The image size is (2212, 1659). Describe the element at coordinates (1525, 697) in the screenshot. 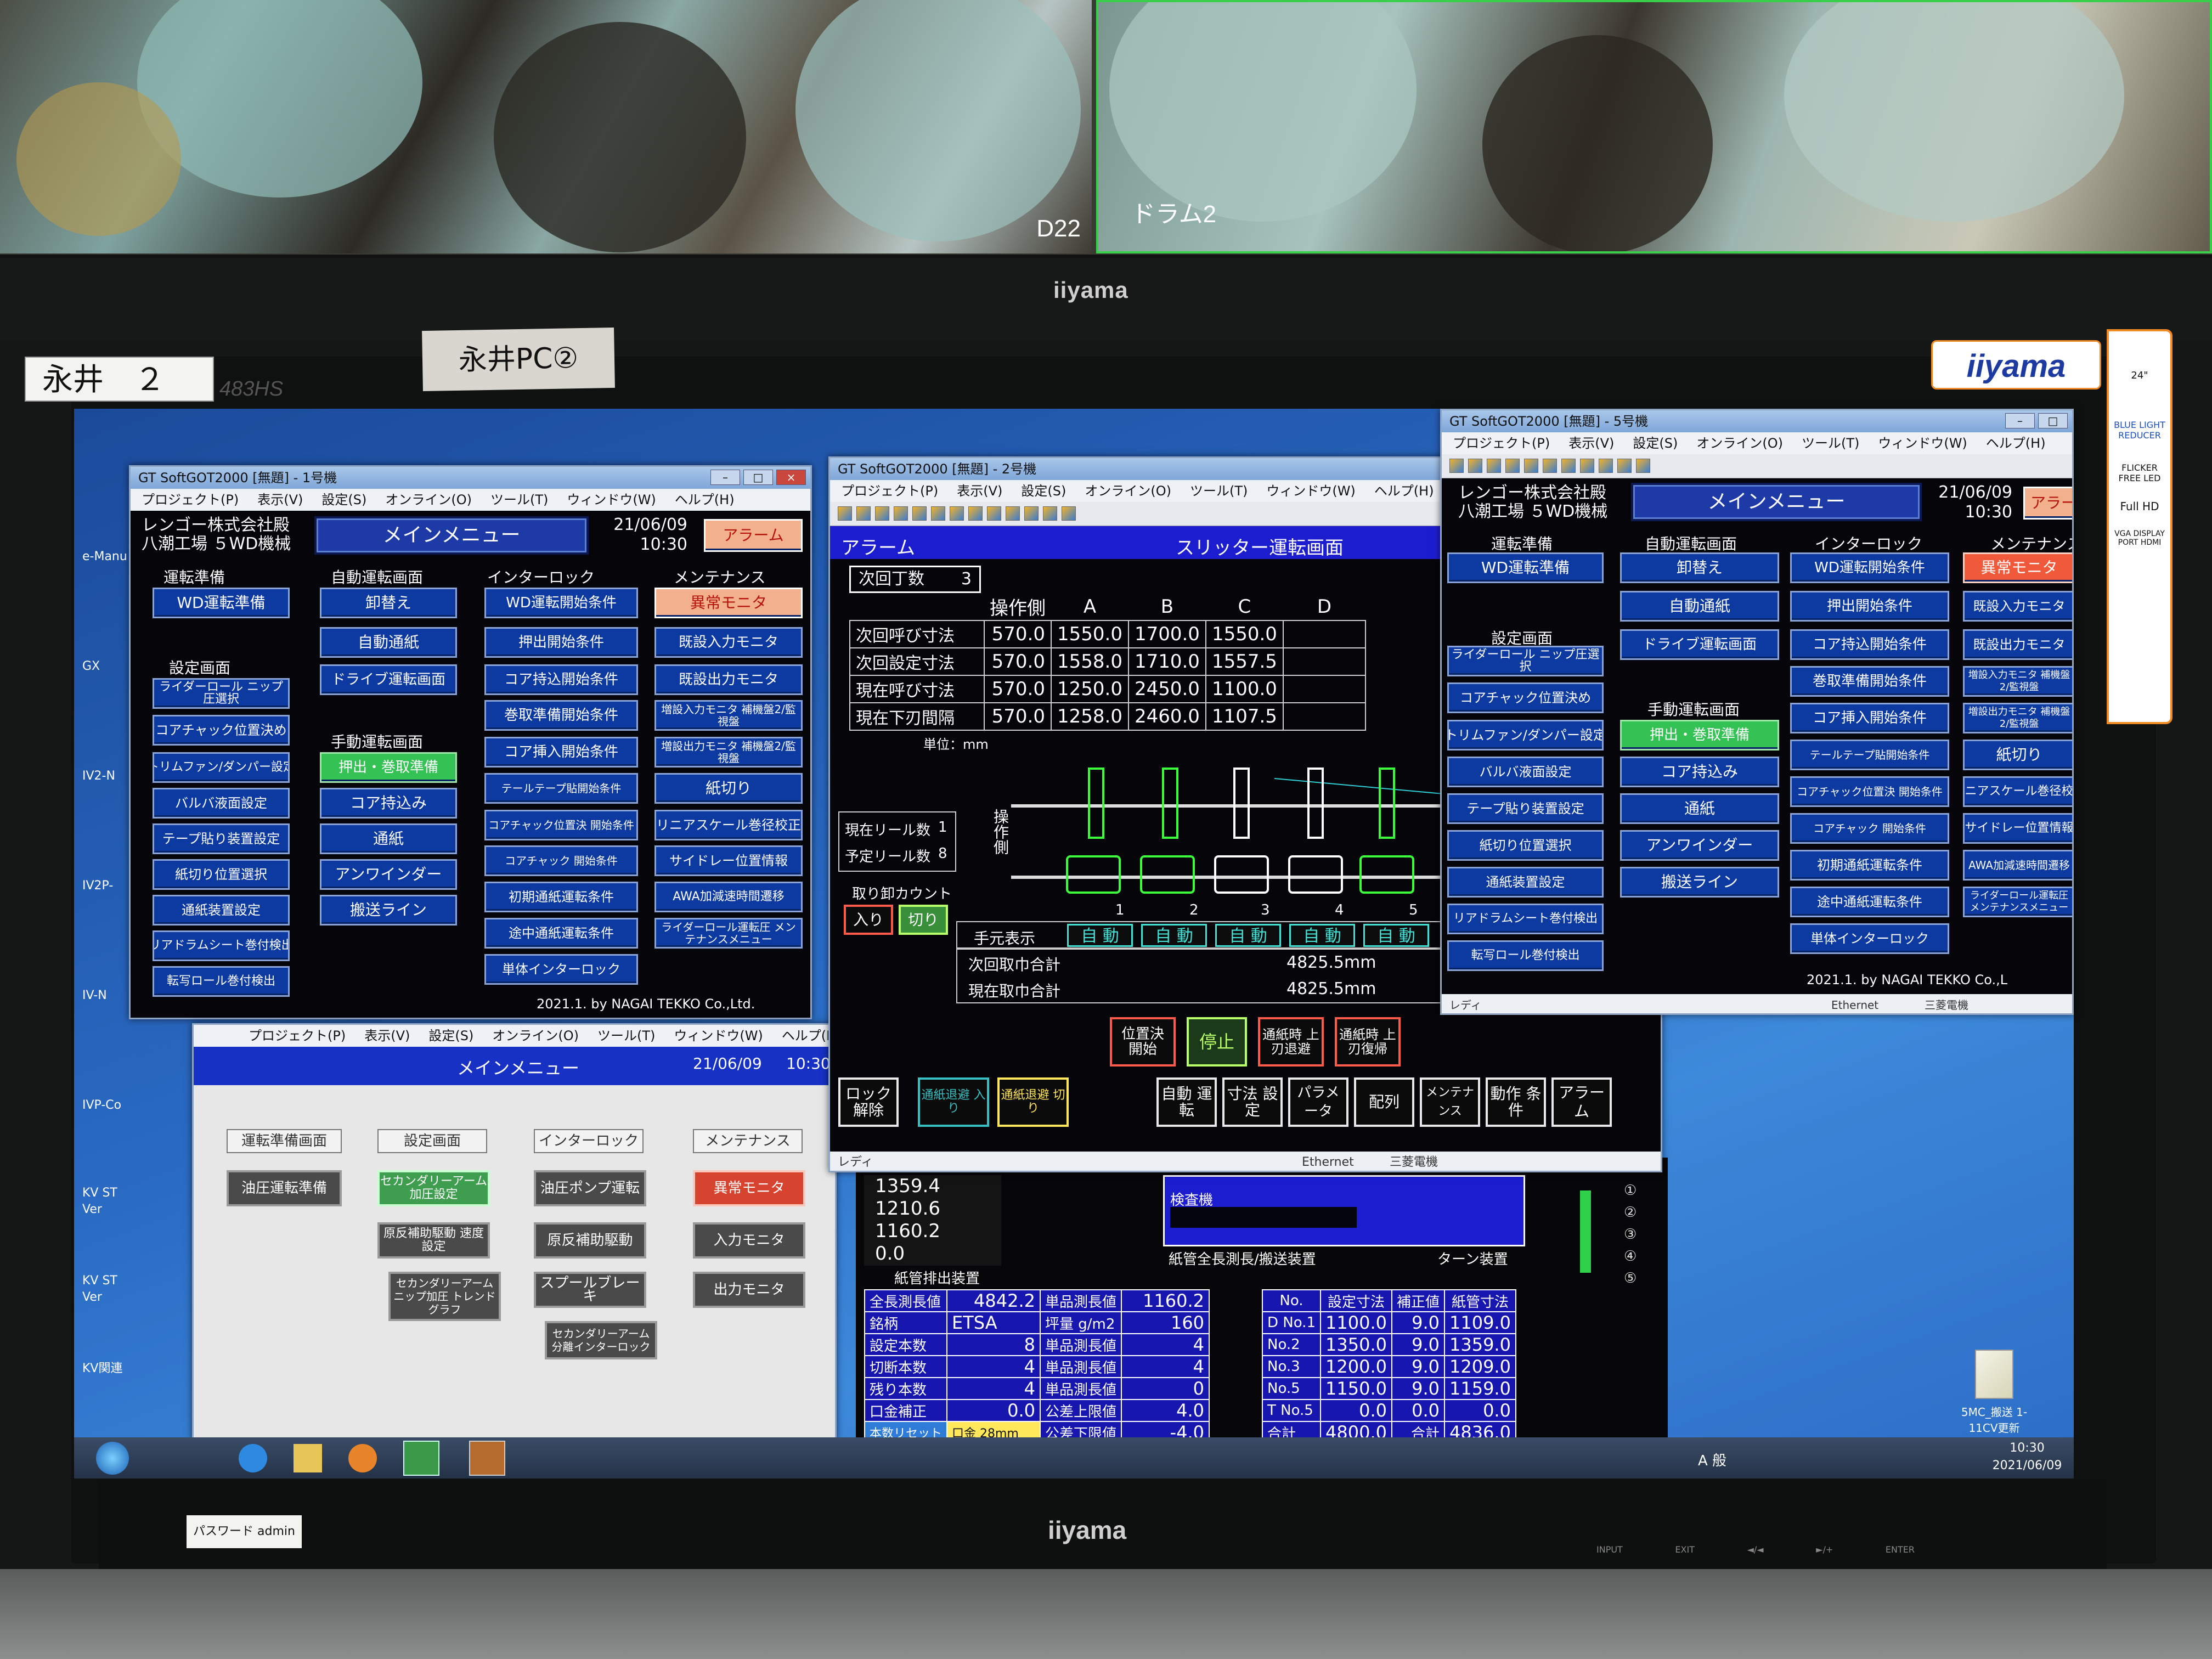

I see `core-chuck-button: コアチャック位置決め` at that location.